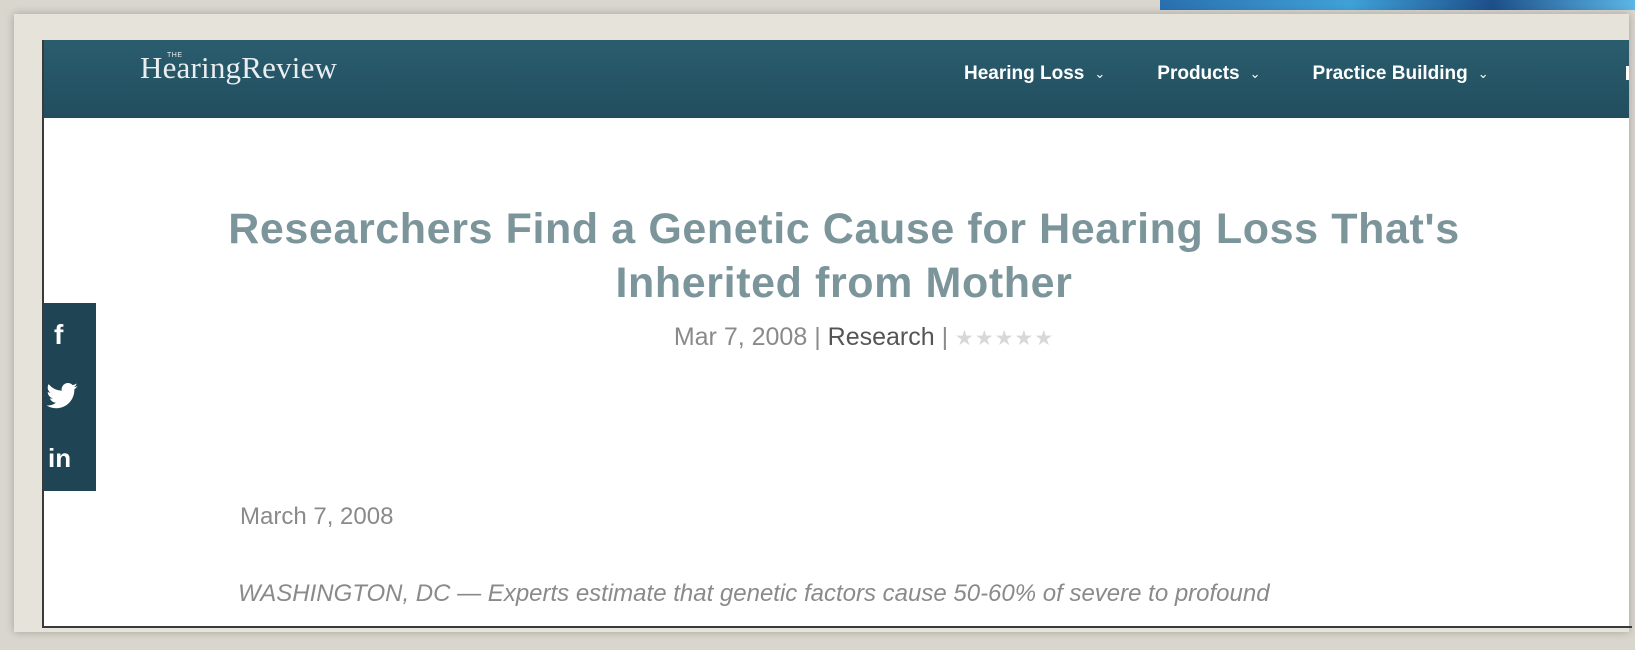  I want to click on lead-location: WASHINGTON, DC, so click(344, 593).